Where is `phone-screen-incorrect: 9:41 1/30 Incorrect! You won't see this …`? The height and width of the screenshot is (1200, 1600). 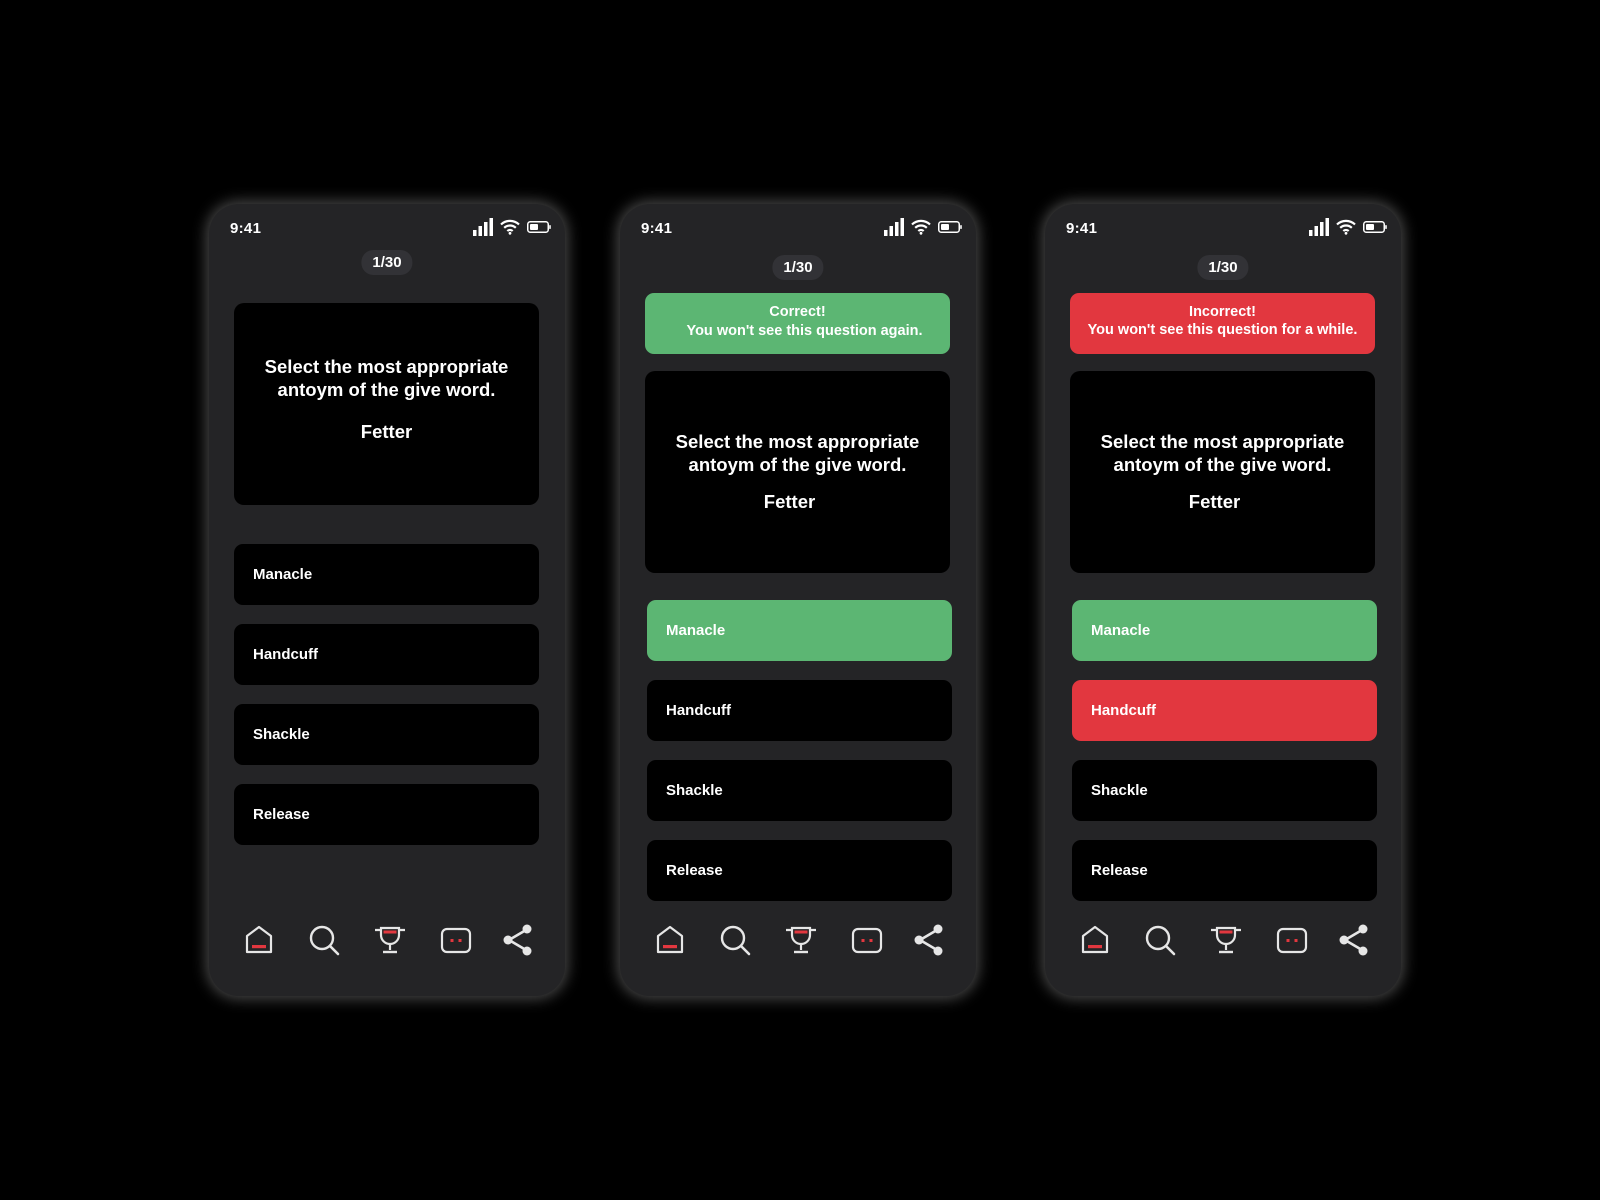 phone-screen-incorrect: 9:41 1/30 Incorrect! You won't see this … is located at coordinates (1223, 600).